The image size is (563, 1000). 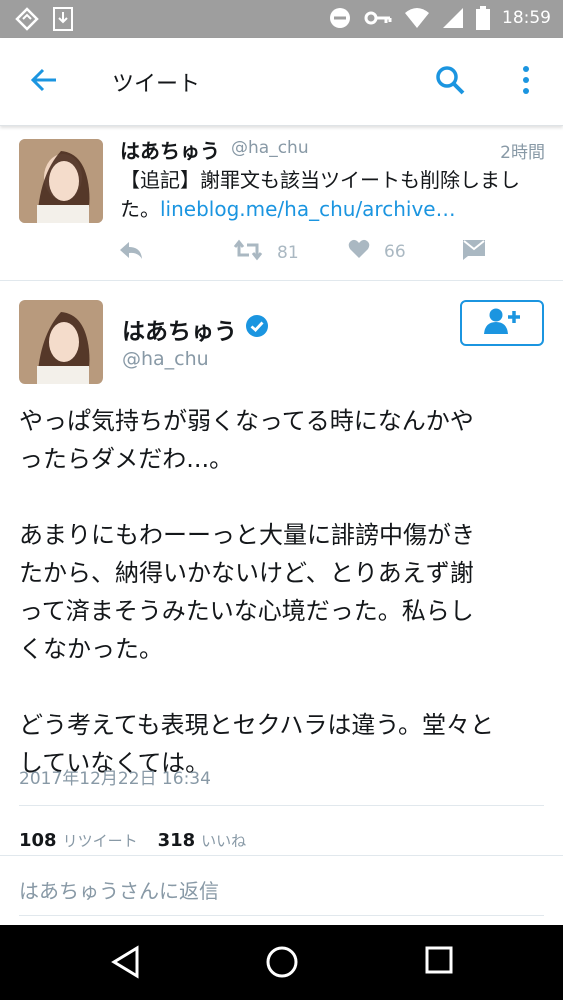 I want to click on tweet-time: 2時間, so click(x=522, y=153).